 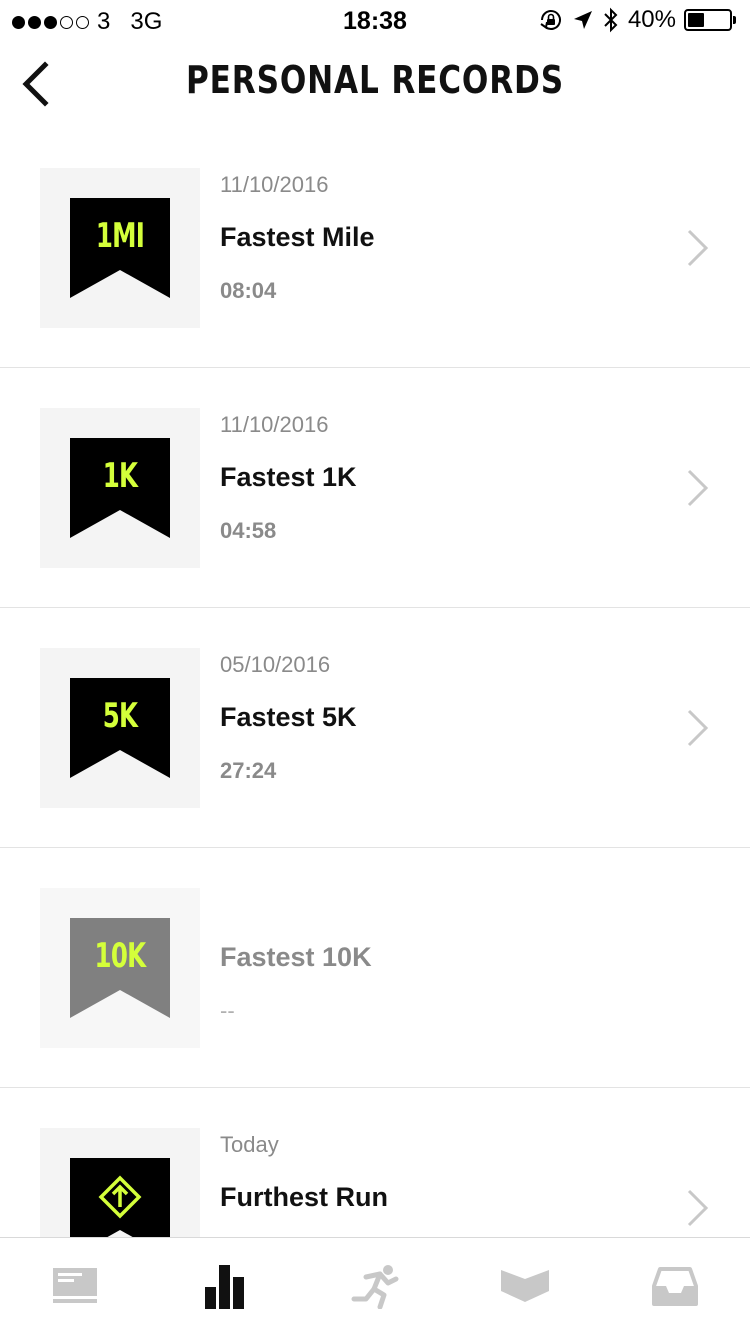 What do you see at coordinates (50, 22) in the screenshot?
I see `signal-strength-icon` at bounding box center [50, 22].